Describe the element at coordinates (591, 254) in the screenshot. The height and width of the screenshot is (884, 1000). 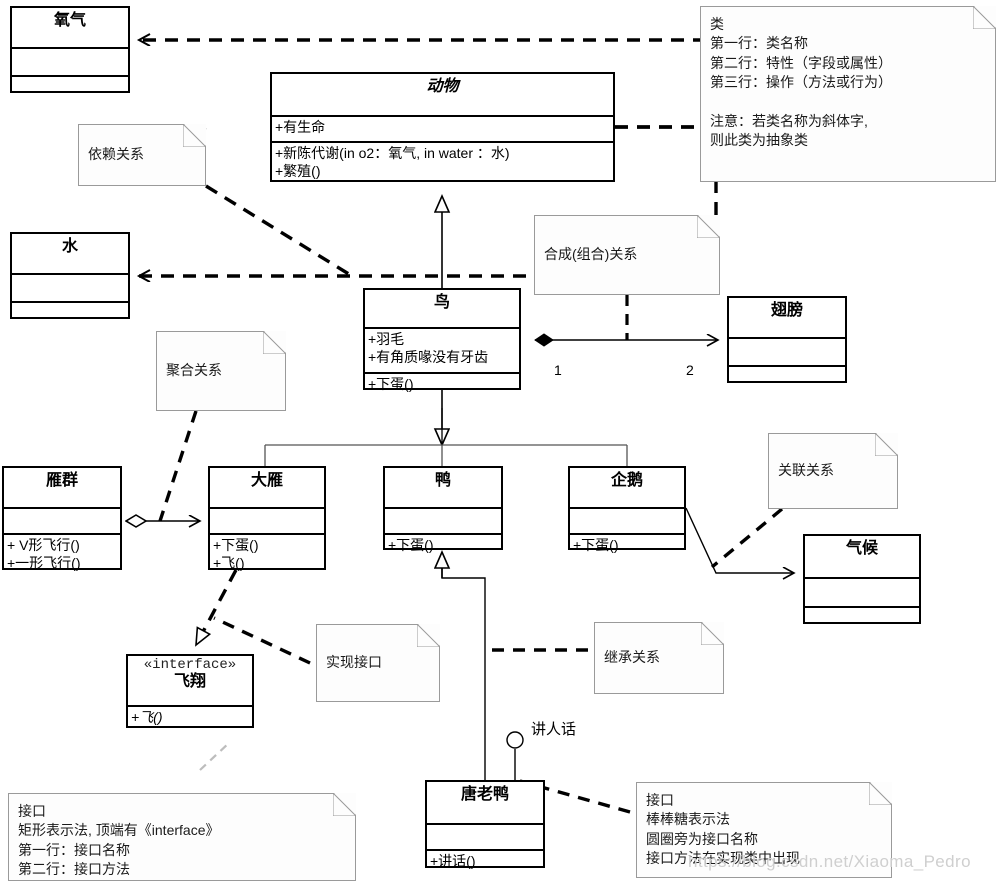
I see `note-line: 合成(组合)关系` at that location.